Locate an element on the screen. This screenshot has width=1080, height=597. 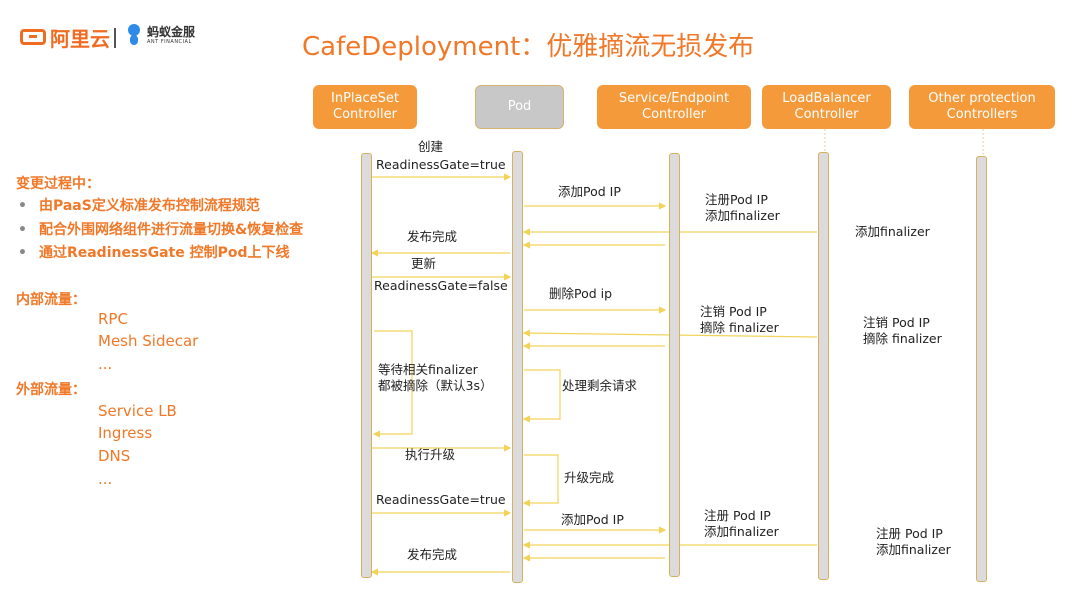
msg-other-unregister: 注销 Pod IP 摘除 finalizer is located at coordinates (902, 330).